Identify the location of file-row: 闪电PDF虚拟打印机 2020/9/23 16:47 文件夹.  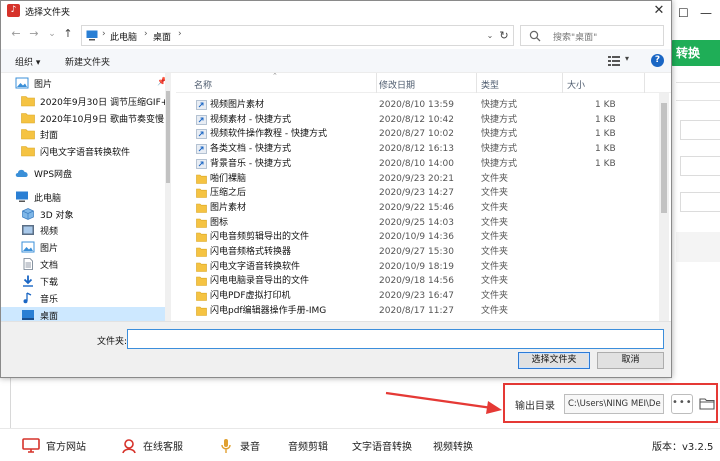
(417, 296).